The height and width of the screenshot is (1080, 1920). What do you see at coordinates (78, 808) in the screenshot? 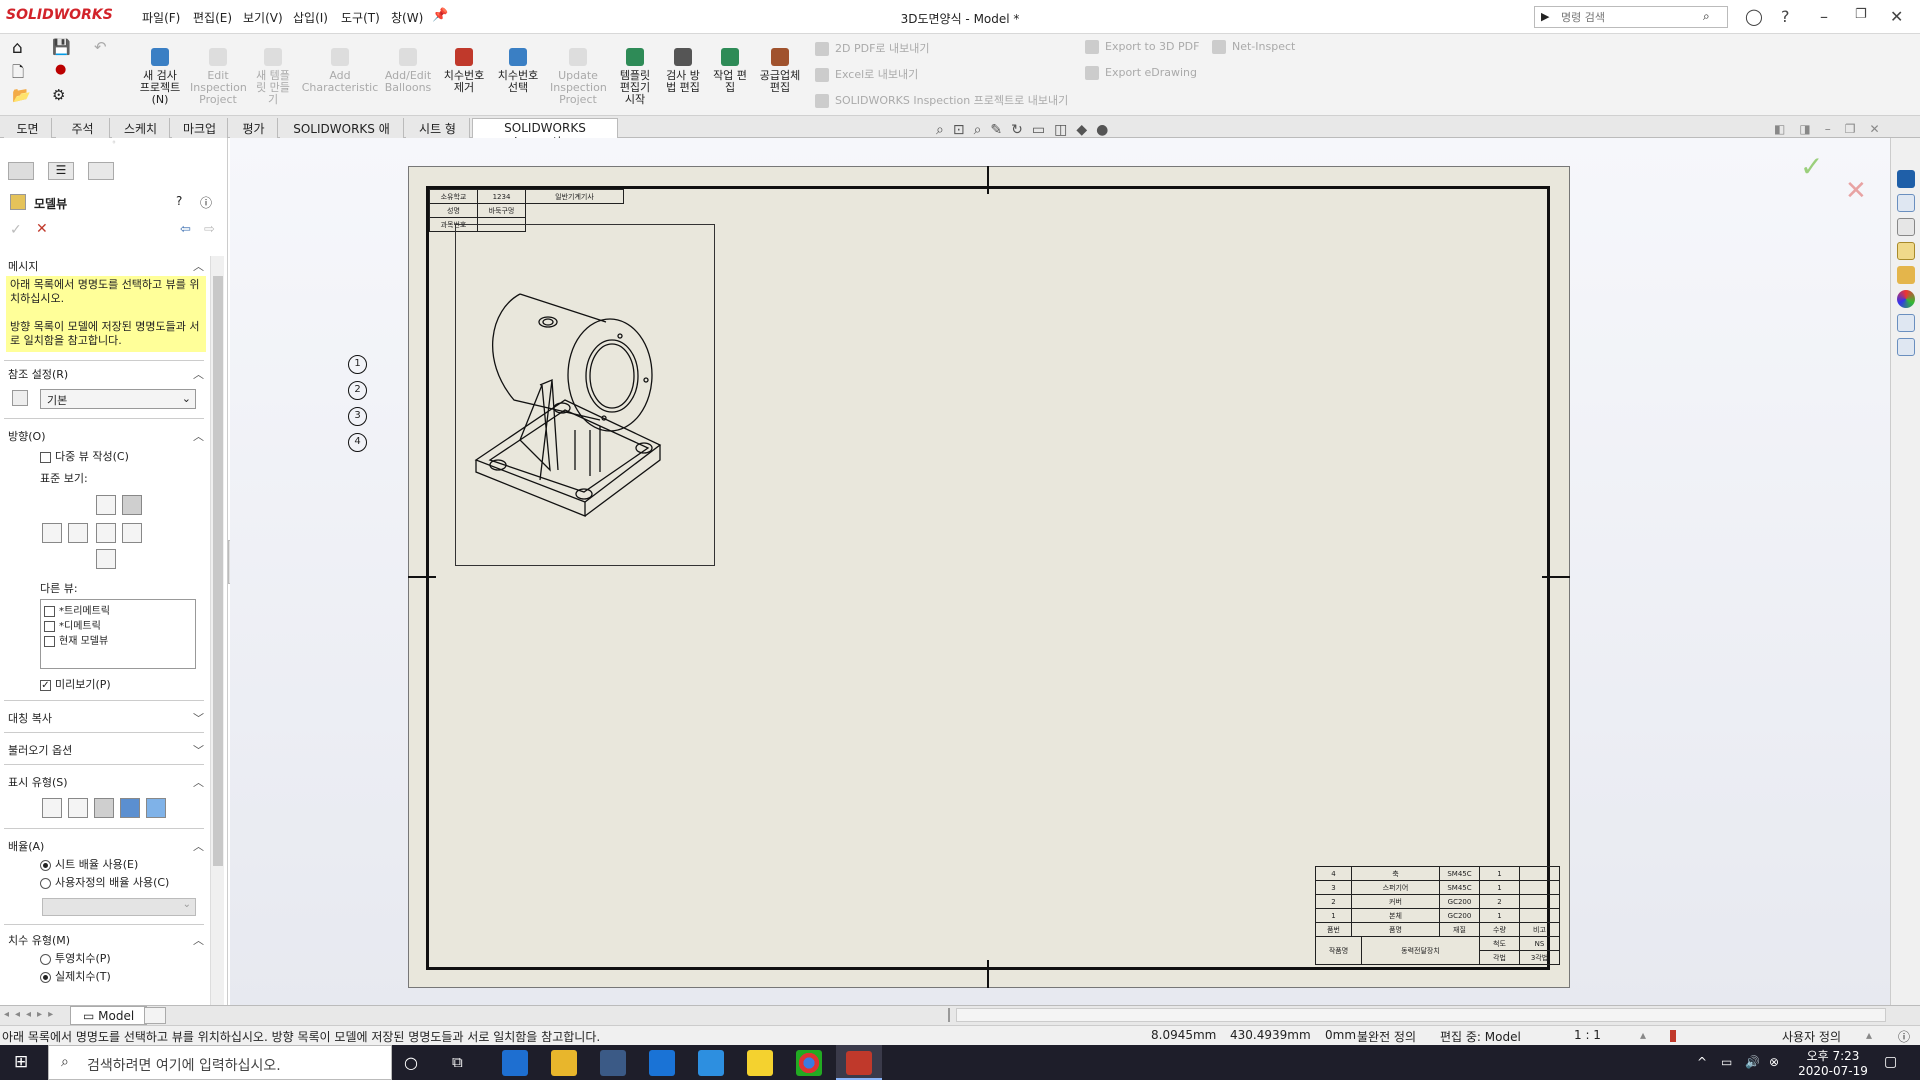
I see `hidden-visible-button` at bounding box center [78, 808].